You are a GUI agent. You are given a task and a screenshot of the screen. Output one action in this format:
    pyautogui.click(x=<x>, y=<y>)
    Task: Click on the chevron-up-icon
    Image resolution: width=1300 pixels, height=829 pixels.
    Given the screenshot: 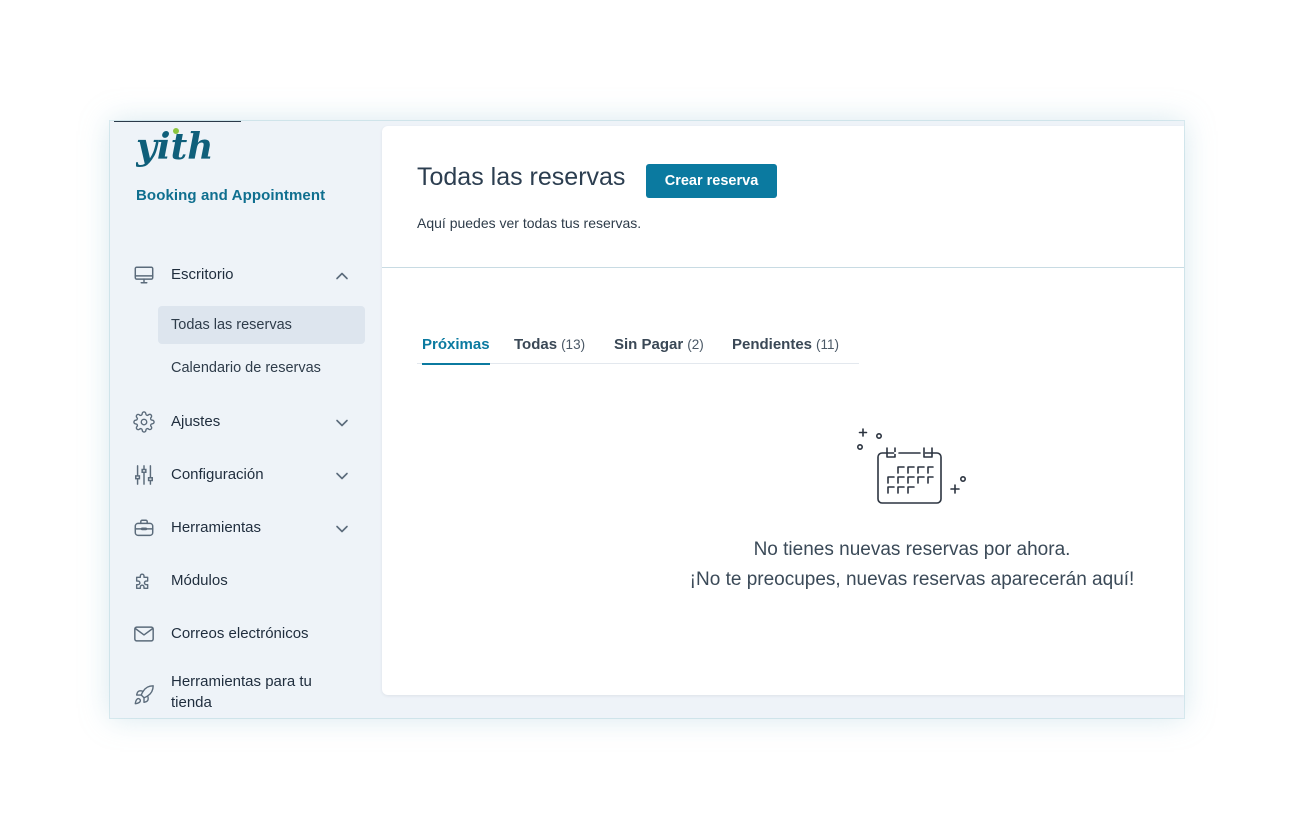 What is the action you would take?
    pyautogui.click(x=342, y=276)
    